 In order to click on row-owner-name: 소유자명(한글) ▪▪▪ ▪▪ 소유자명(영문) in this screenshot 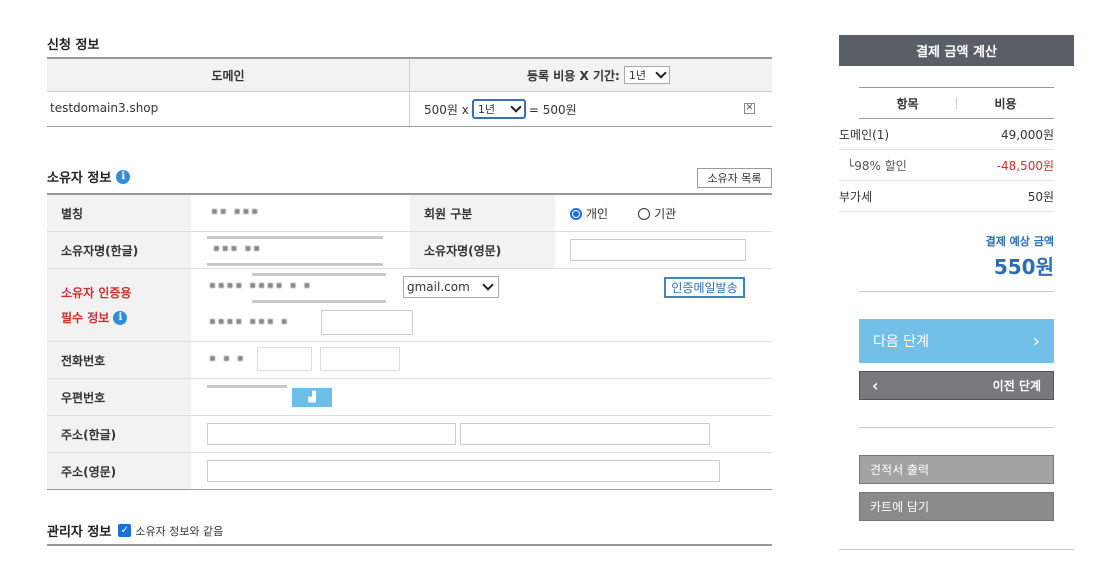, I will do `click(409, 250)`.